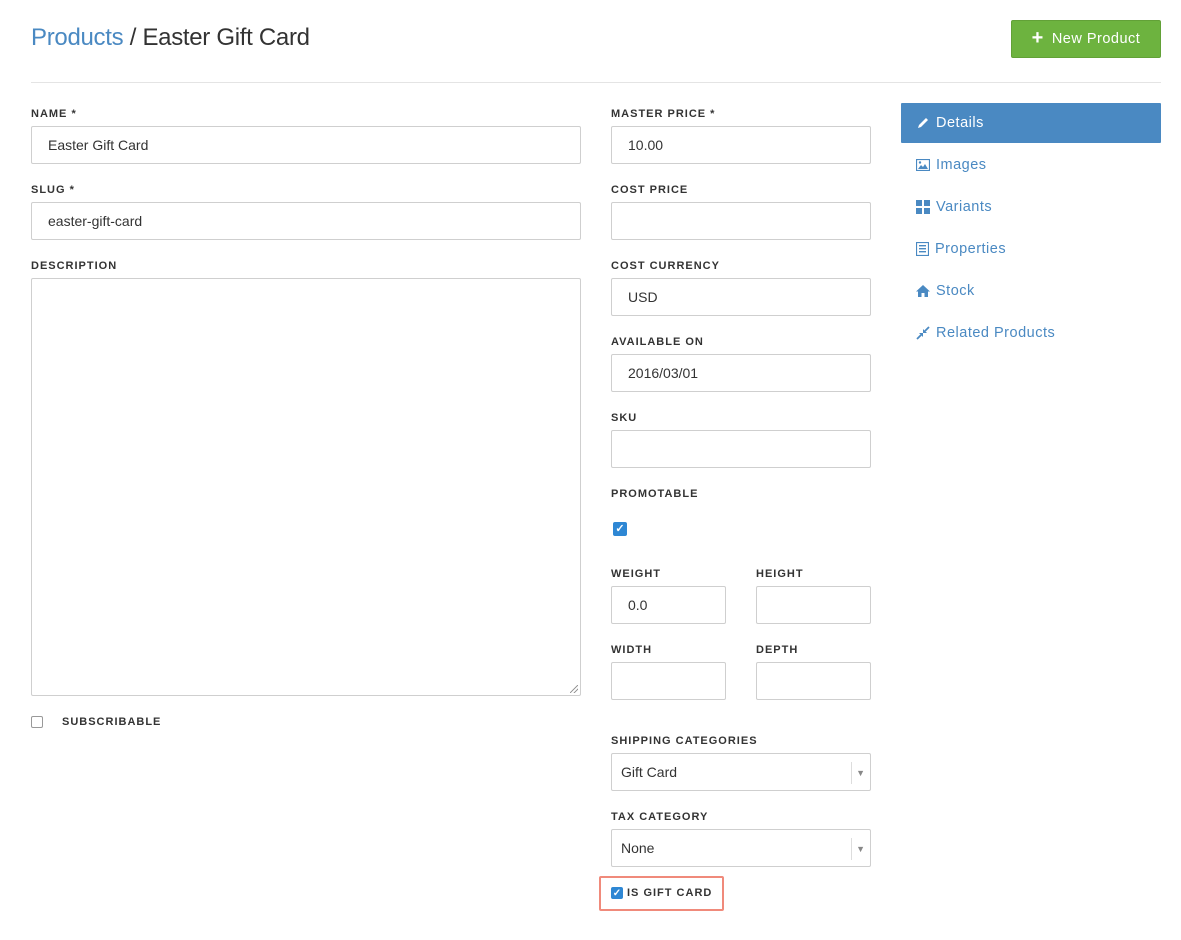 This screenshot has width=1181, height=940. Describe the element at coordinates (741, 848) in the screenshot. I see `tax-category-select: None ▼` at that location.